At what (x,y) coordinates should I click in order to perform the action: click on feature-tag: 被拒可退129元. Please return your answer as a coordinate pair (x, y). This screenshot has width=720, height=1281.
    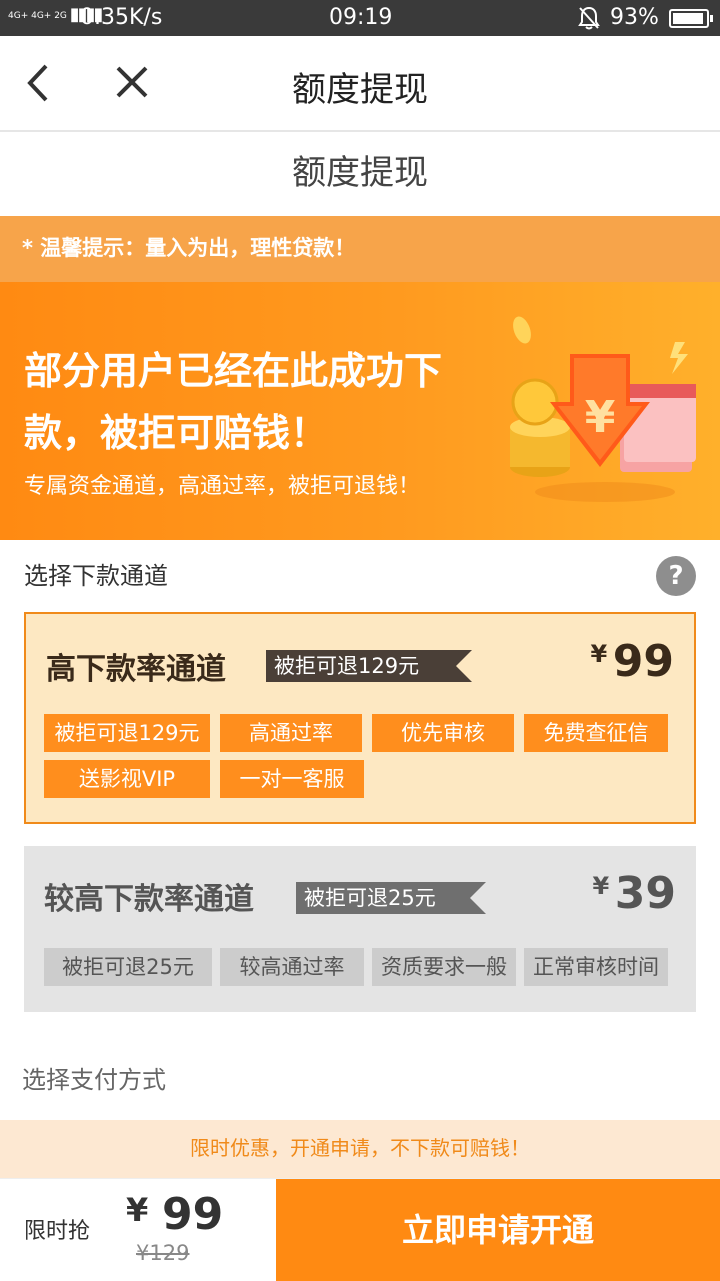
    Looking at the image, I should click on (127, 733).